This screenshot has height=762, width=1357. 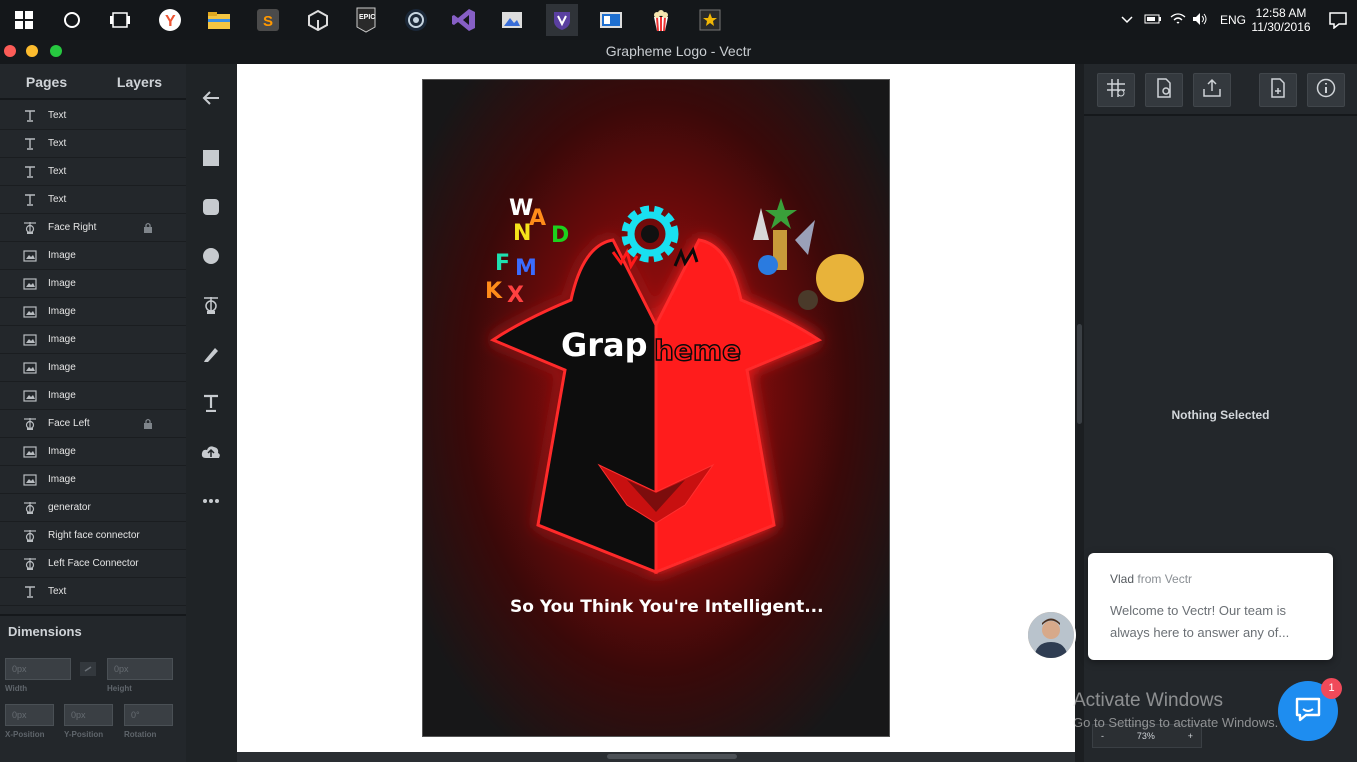 I want to click on photos-icon, so click(x=512, y=20).